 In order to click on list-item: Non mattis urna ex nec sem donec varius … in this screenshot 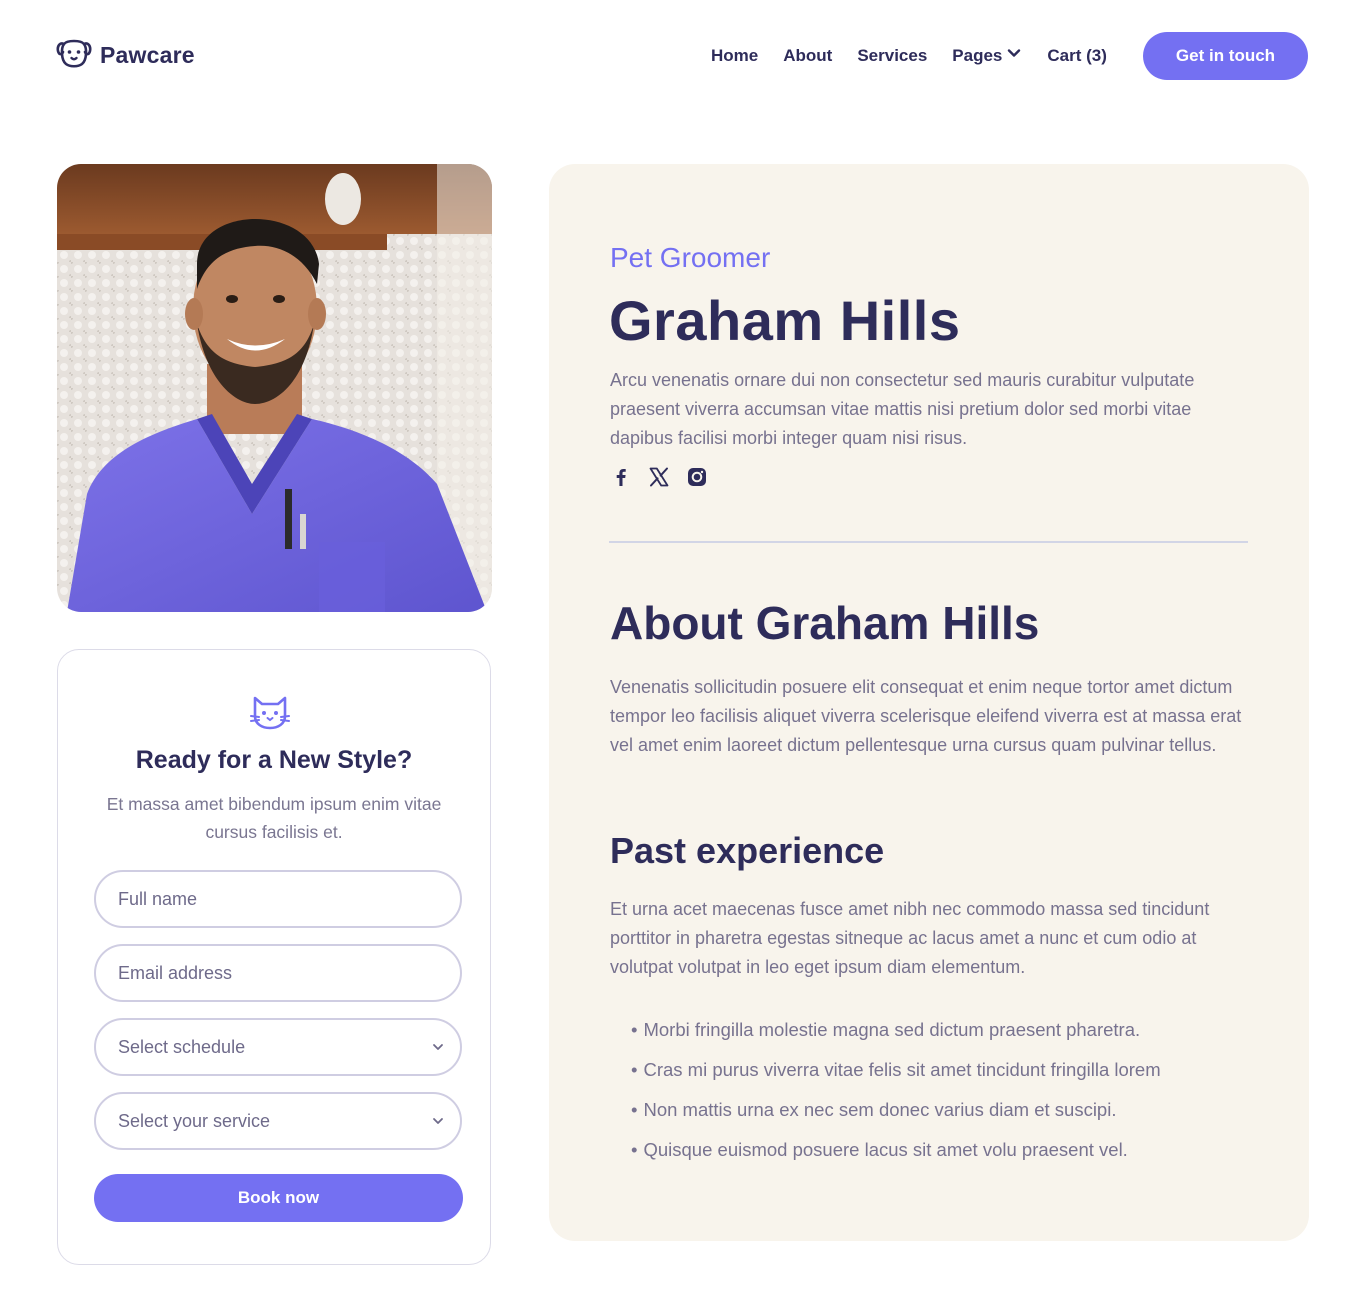, I will do `click(941, 1110)`.